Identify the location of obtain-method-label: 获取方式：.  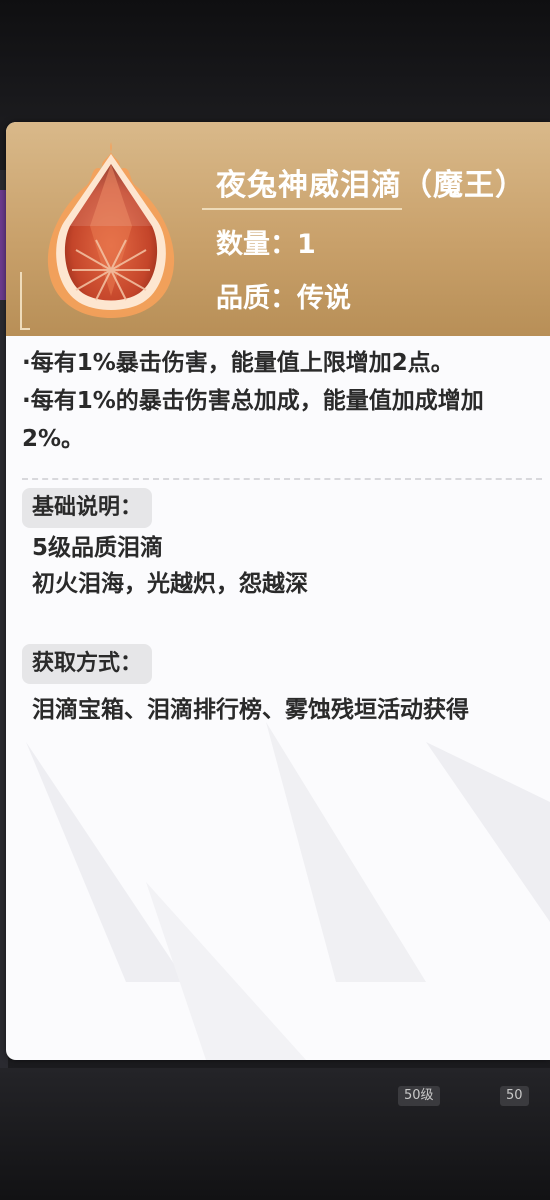
(87, 664).